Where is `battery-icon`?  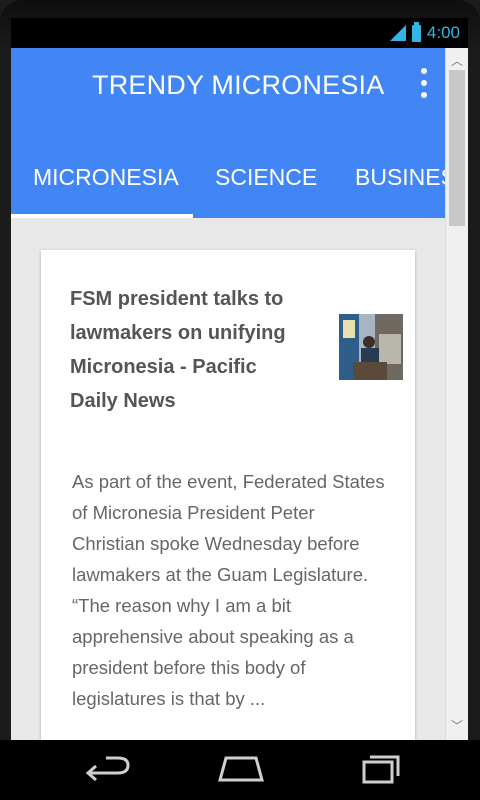
battery-icon is located at coordinates (416, 31).